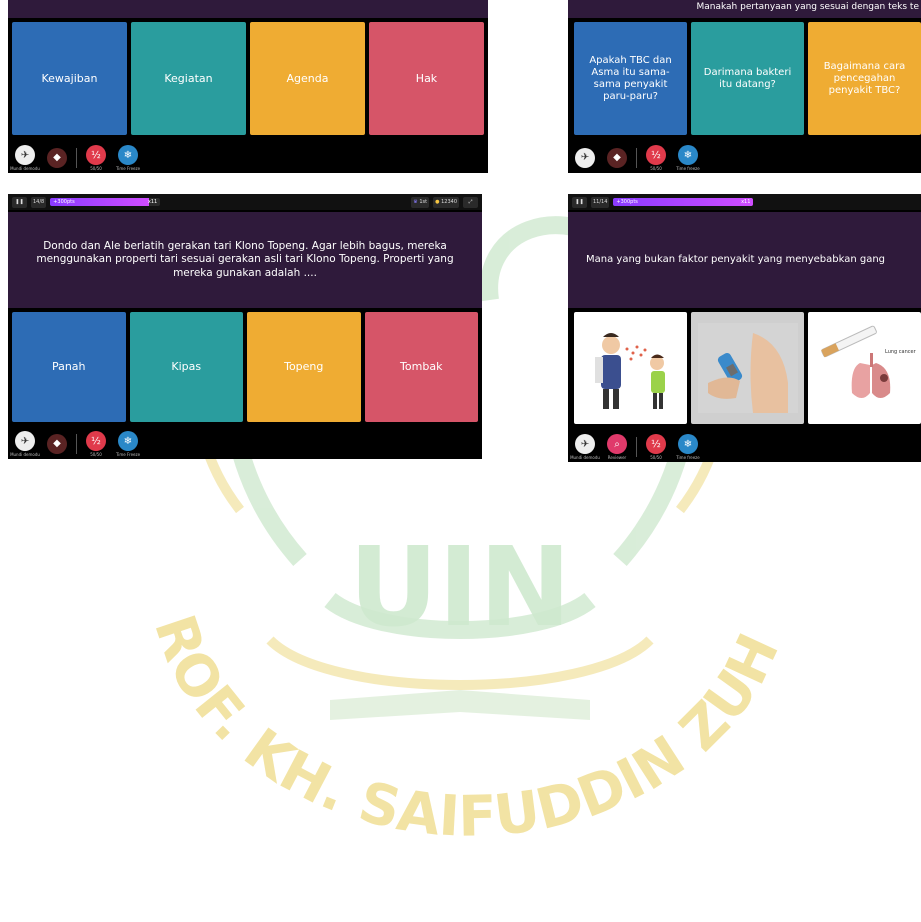 Image resolution: width=921 pixels, height=922 pixels. Describe the element at coordinates (747, 78) in the screenshot. I see `option-2: Darimana bakteri itu datang?` at that location.